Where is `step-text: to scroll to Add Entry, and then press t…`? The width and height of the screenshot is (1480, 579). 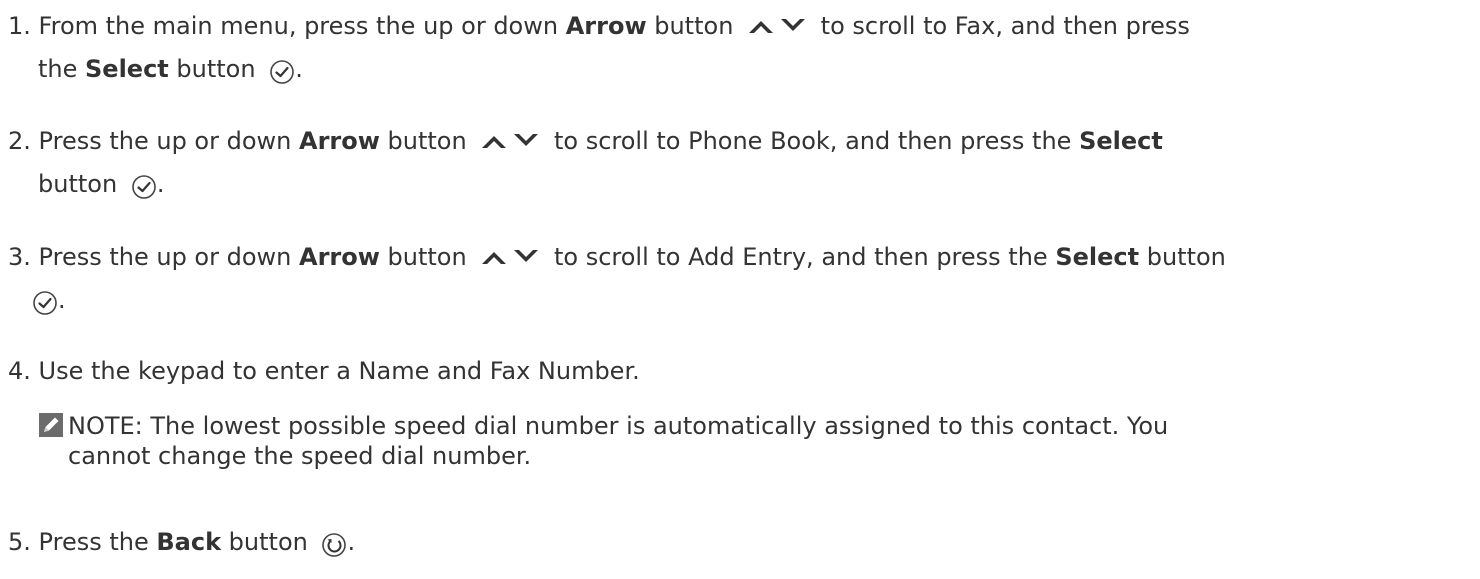
step-text: to scroll to Add Entry, and then press t… is located at coordinates (801, 257).